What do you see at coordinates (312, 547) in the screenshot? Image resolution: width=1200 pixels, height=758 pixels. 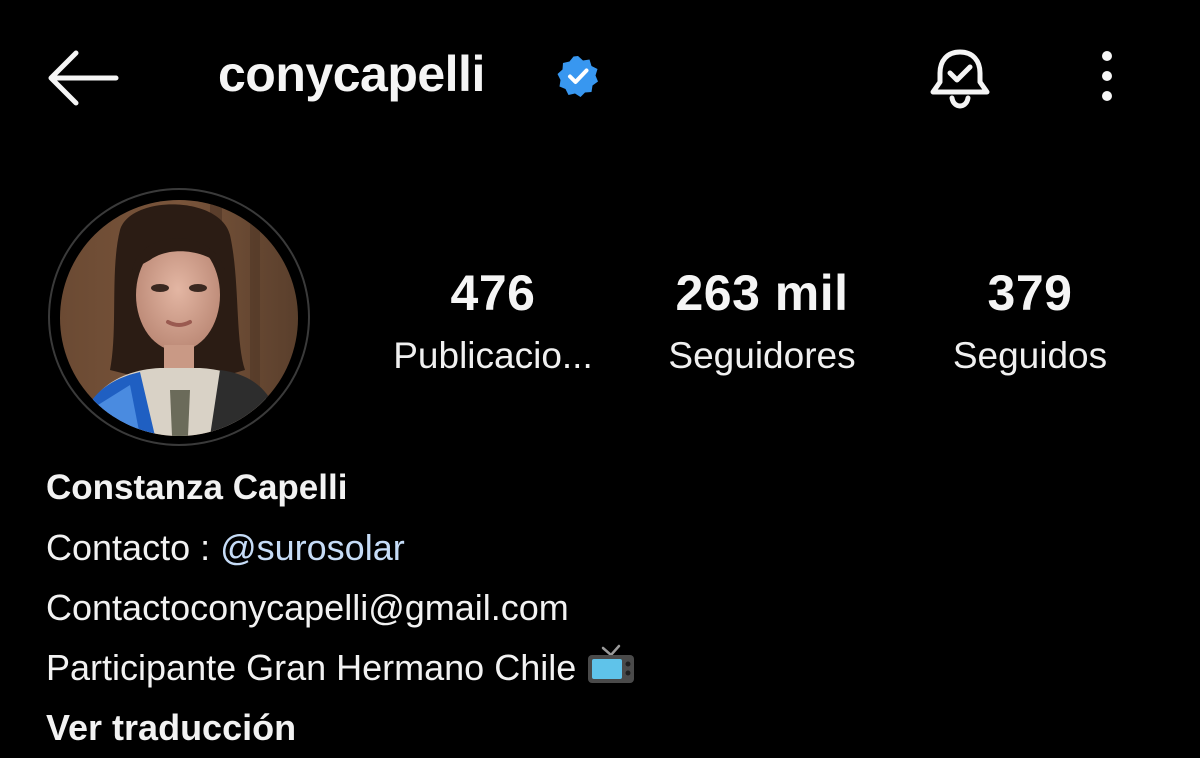 I see `contact-mention-link: @surosolar` at bounding box center [312, 547].